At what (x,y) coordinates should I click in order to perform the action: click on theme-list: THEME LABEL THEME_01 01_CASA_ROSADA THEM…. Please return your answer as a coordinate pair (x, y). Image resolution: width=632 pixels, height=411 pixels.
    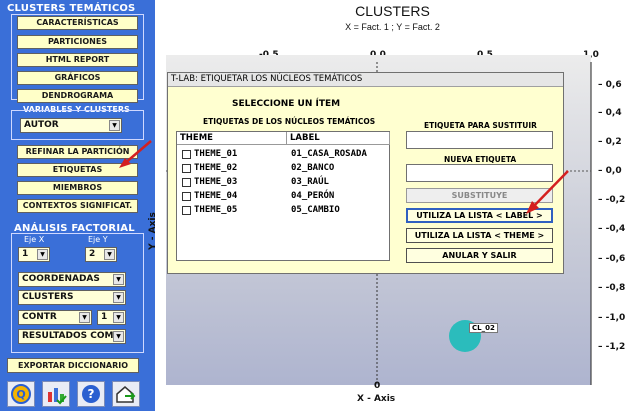
    Looking at the image, I should click on (283, 196).